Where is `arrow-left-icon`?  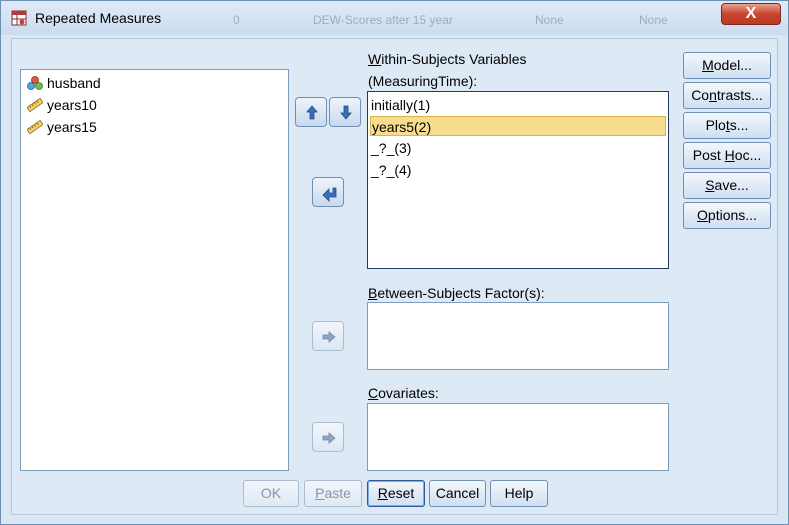
arrow-left-icon is located at coordinates (329, 194).